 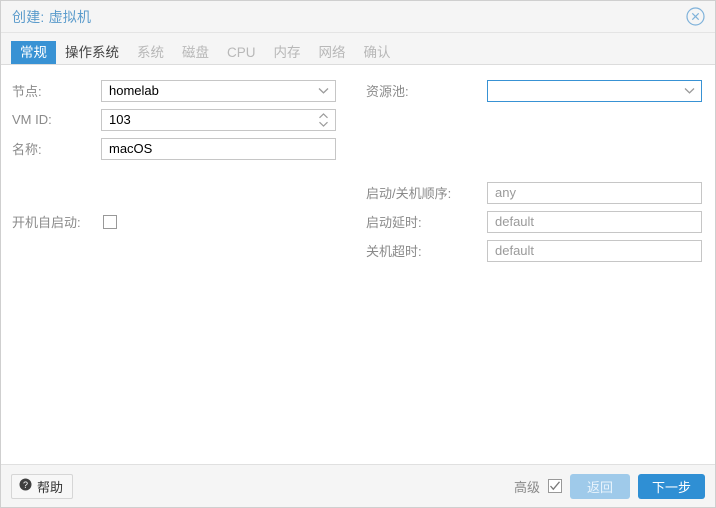 I want to click on help-button-label: 帮助, so click(x=50, y=487).